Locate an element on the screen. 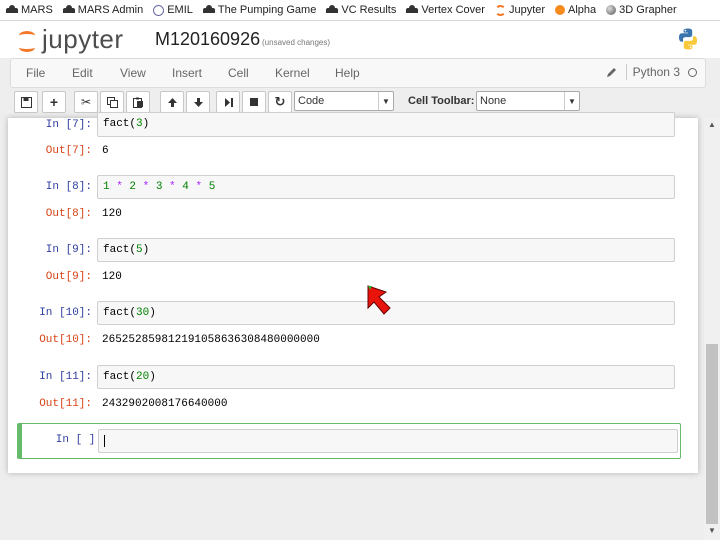  copy-button is located at coordinates (112, 102).